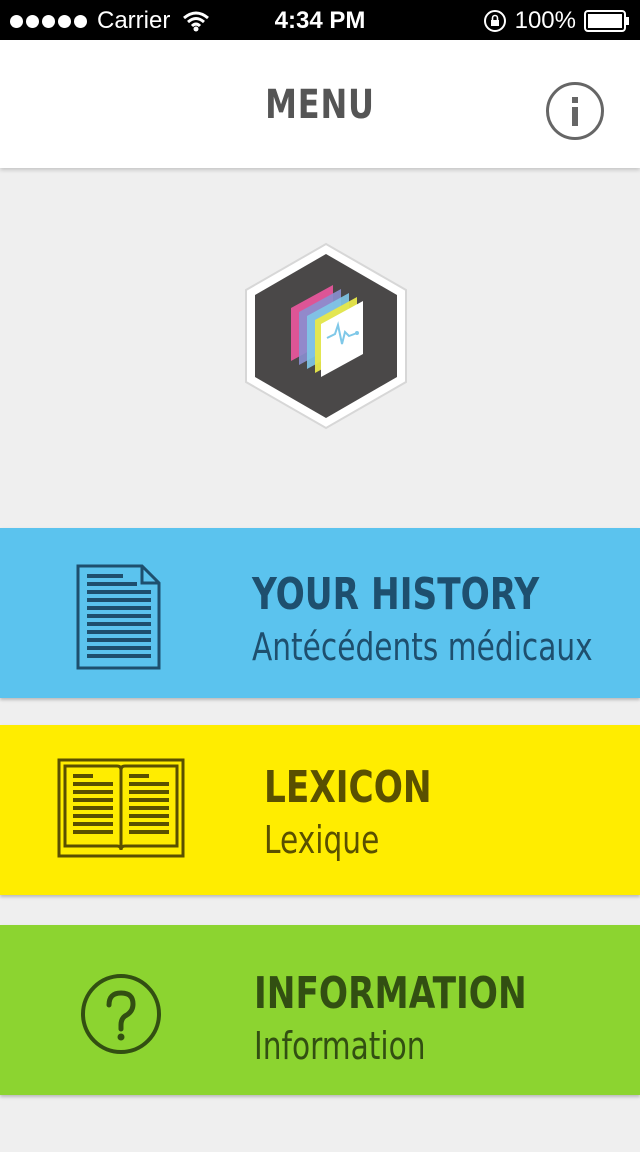 This screenshot has height=1152, width=640. I want to click on info-icon, so click(575, 111).